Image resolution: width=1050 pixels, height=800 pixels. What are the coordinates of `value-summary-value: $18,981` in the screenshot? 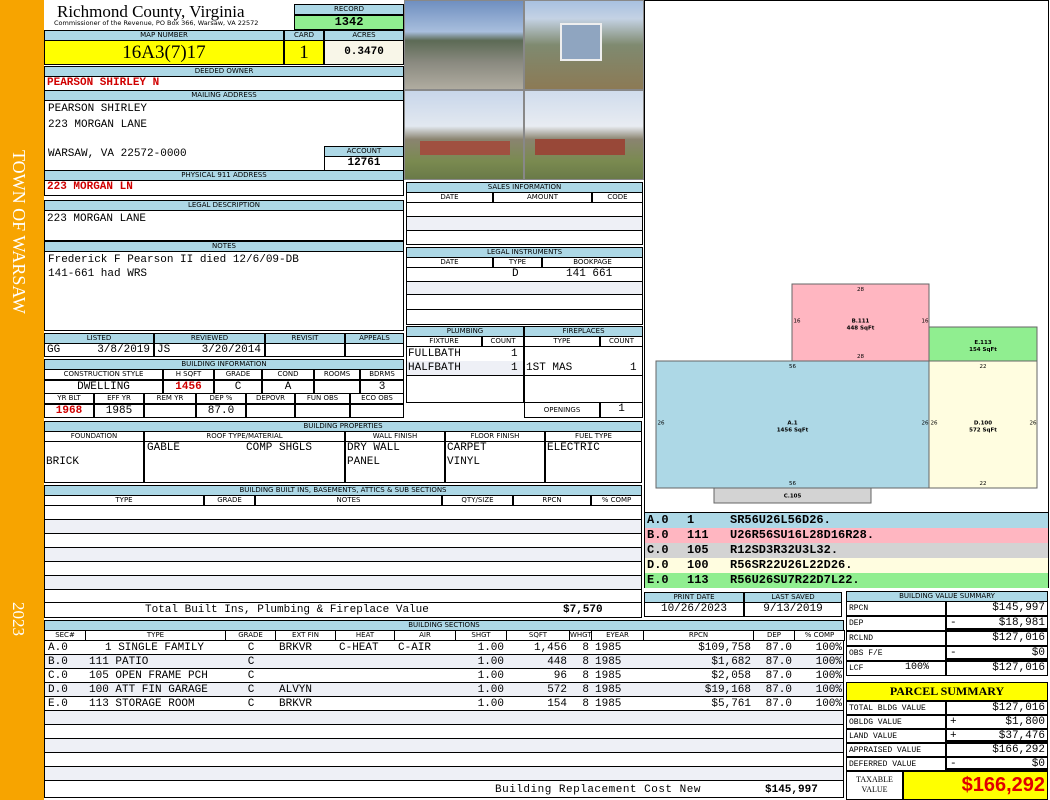 It's located at (1021, 623).